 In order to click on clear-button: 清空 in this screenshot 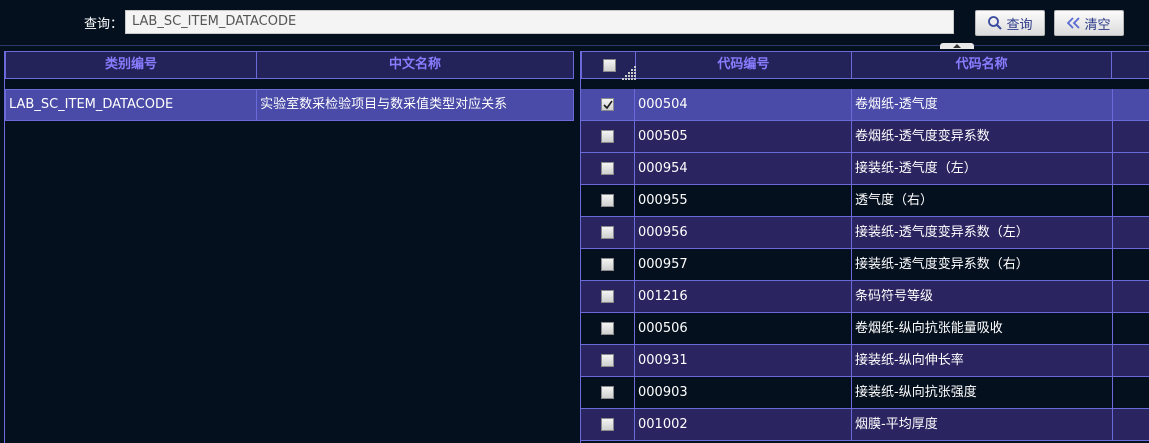, I will do `click(1089, 23)`.